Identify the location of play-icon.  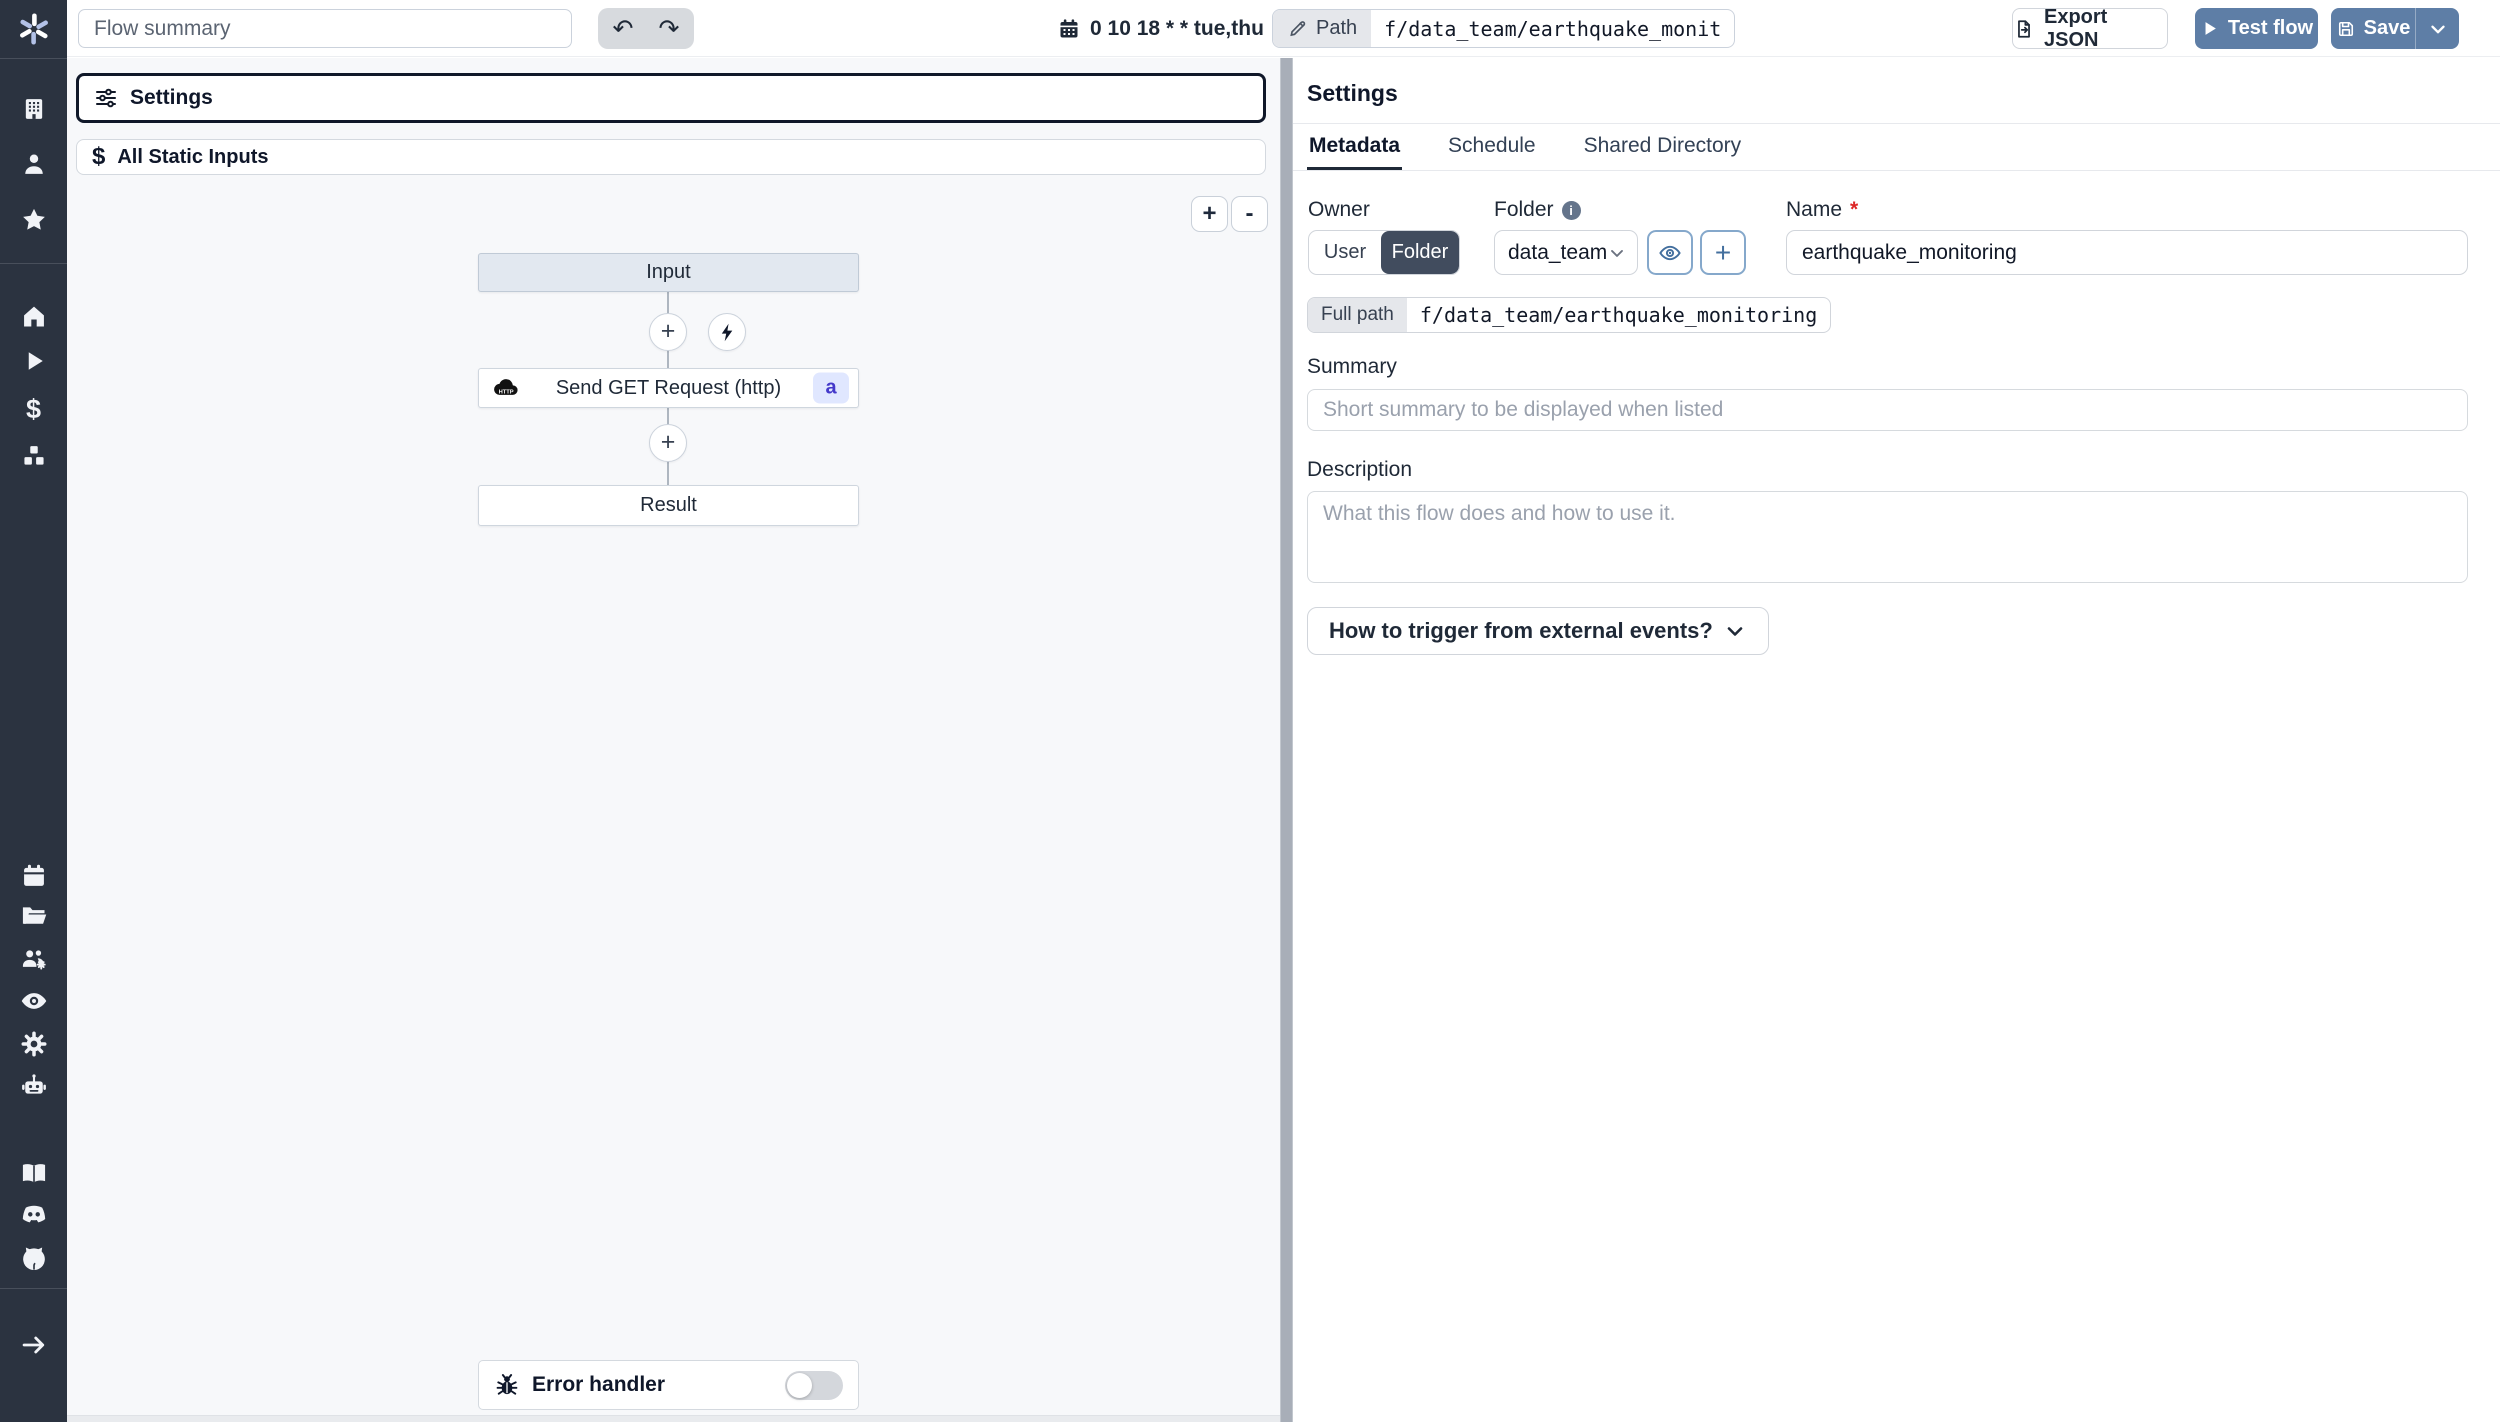
(2209, 28).